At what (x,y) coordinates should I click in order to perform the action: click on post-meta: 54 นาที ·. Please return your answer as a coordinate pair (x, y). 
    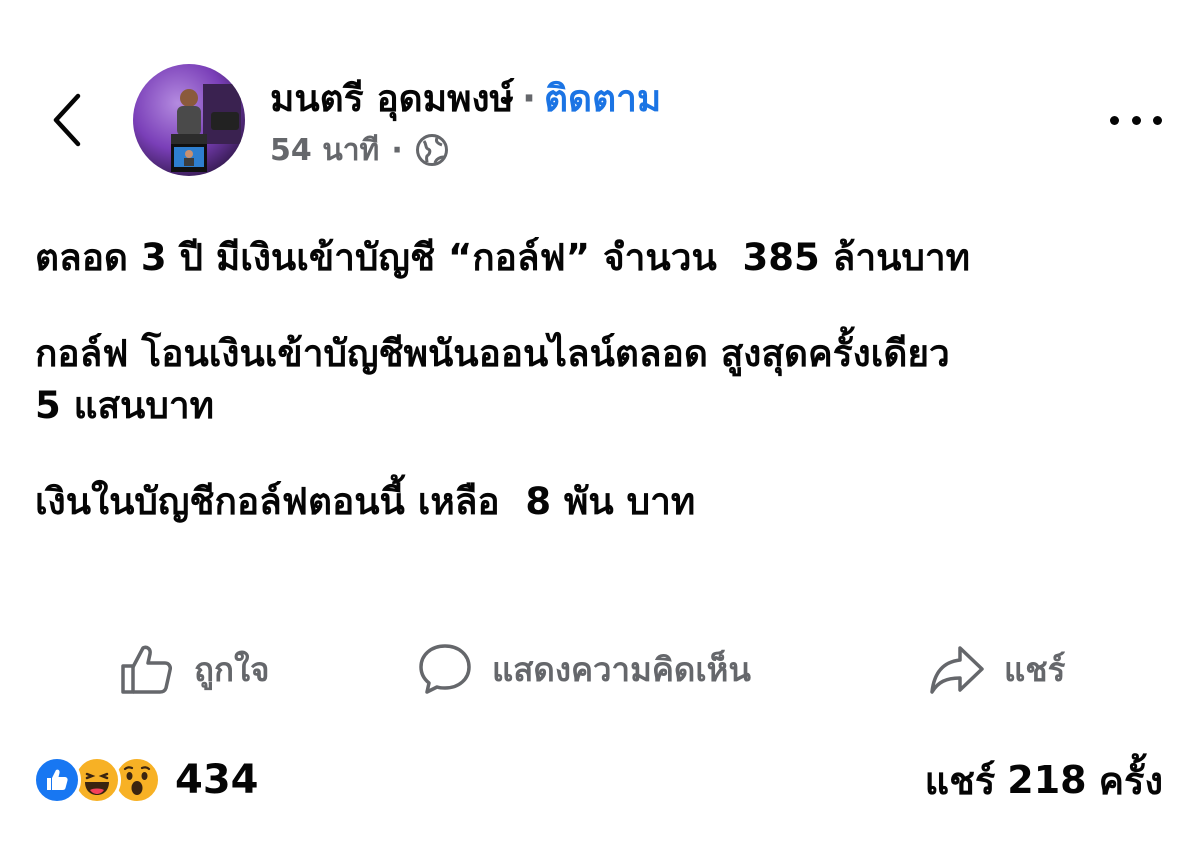
    Looking at the image, I should click on (359, 150).